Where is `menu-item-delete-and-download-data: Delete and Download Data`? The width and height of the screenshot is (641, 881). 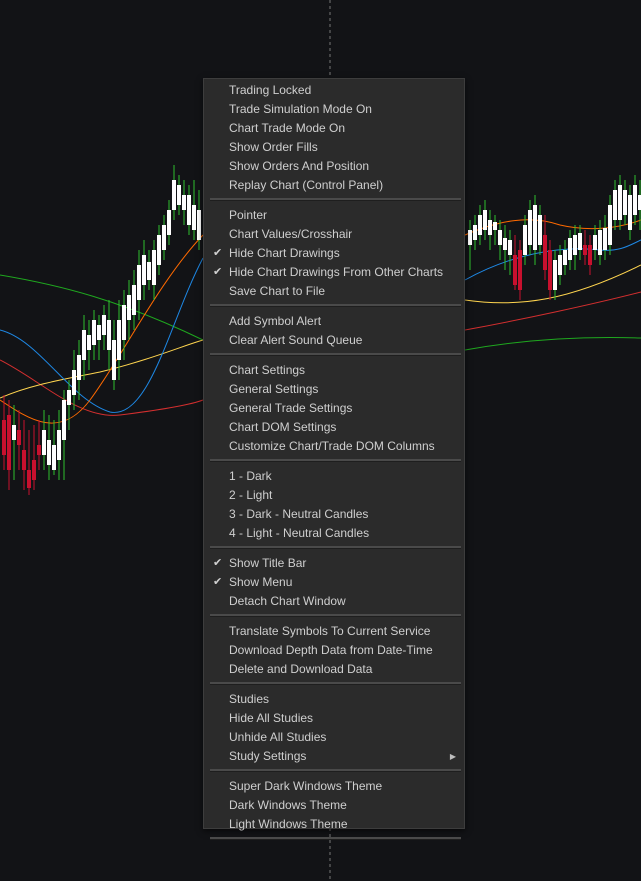 menu-item-delete-and-download-data: Delete and Download Data is located at coordinates (334, 669).